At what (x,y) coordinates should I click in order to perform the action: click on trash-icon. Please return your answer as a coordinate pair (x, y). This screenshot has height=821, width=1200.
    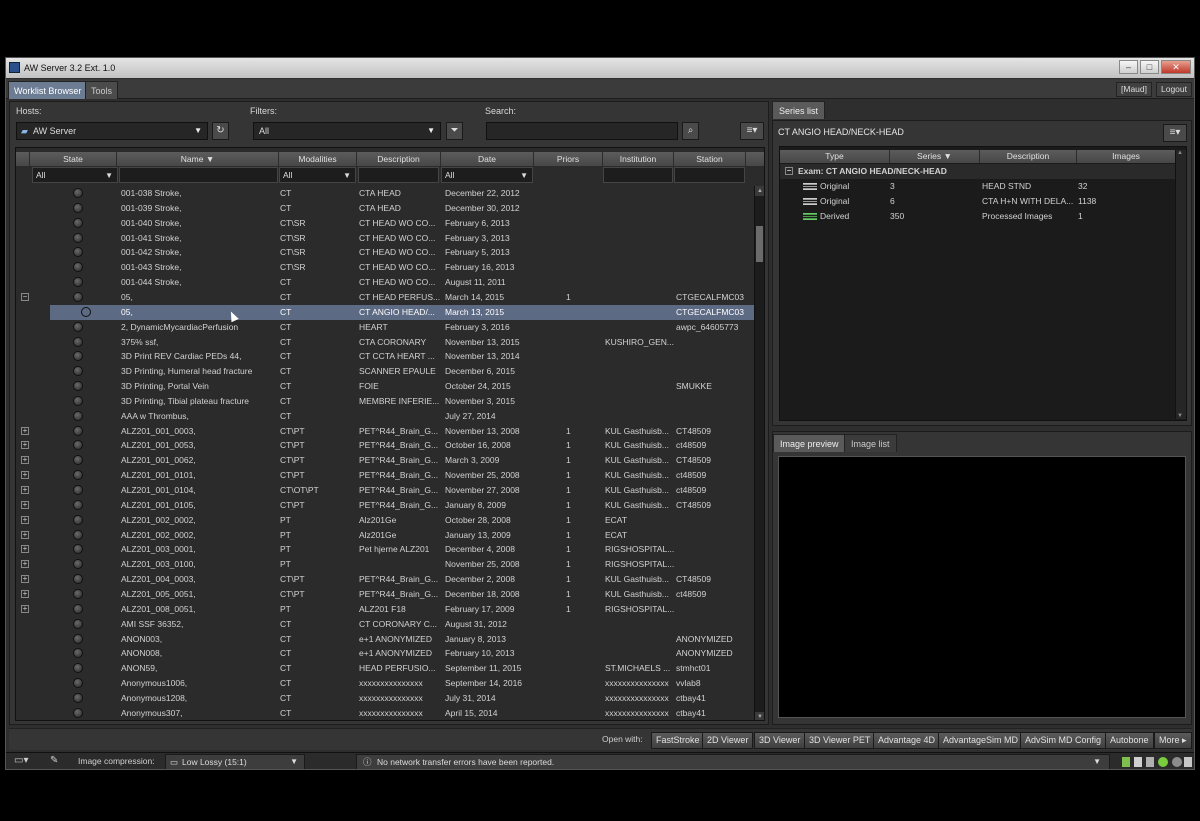
    Looking at the image, I should click on (1188, 762).